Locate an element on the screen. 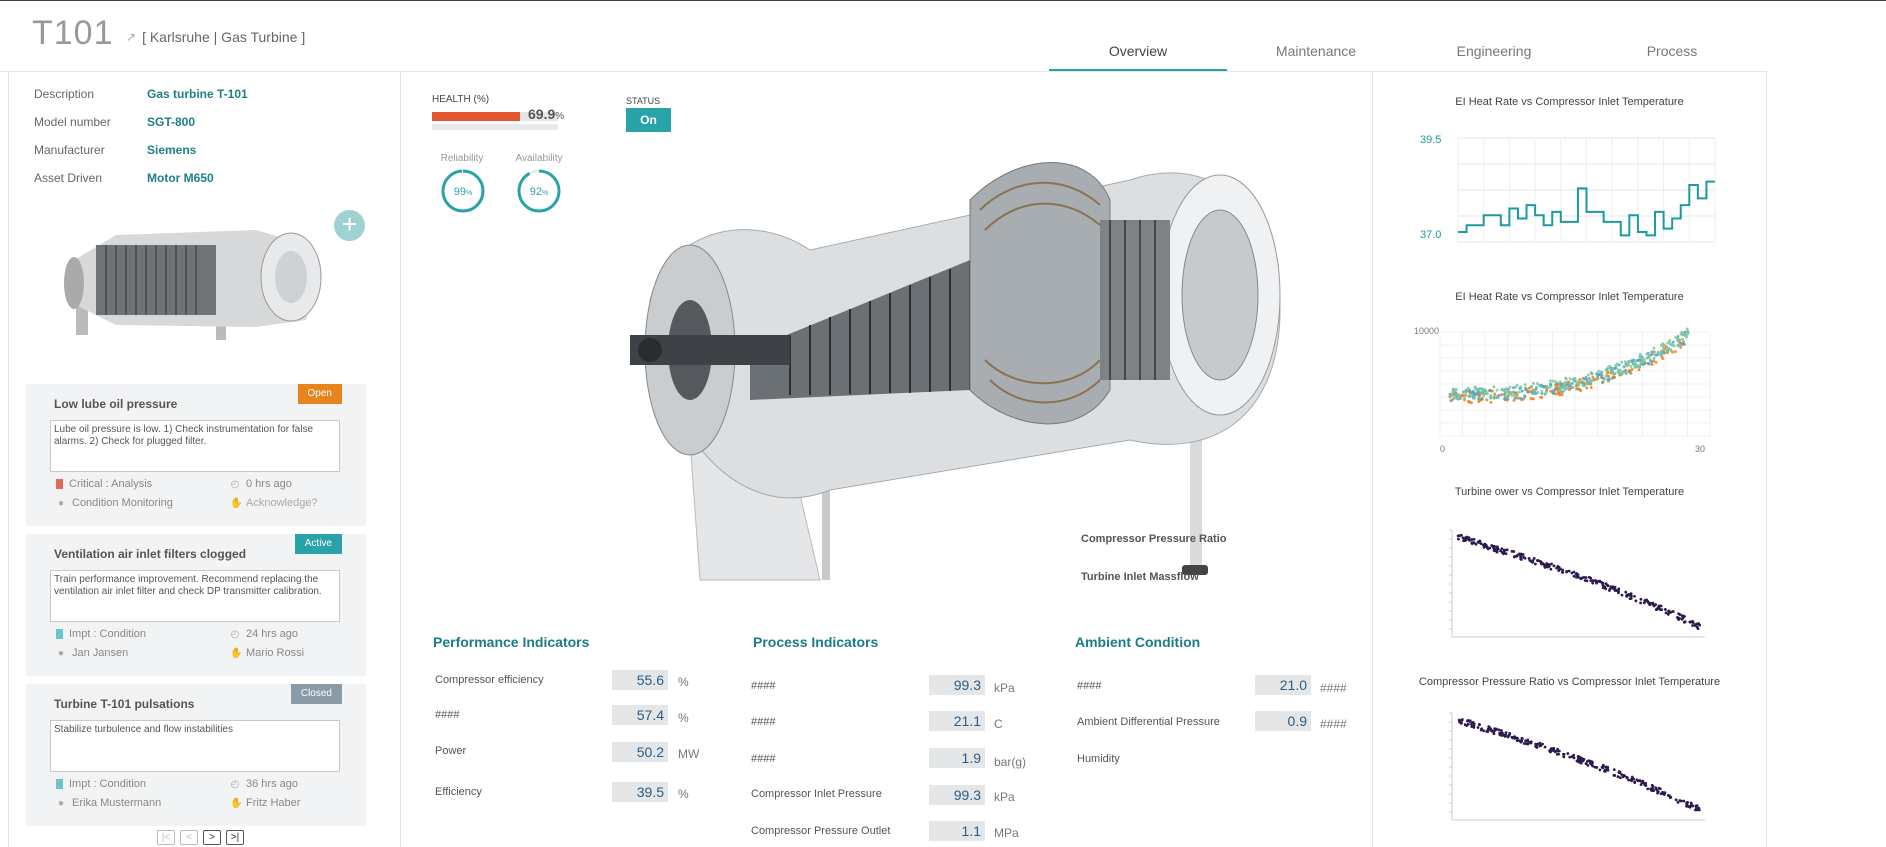 The image size is (1886, 847). health-label: HEALTH (%) is located at coordinates (461, 99).